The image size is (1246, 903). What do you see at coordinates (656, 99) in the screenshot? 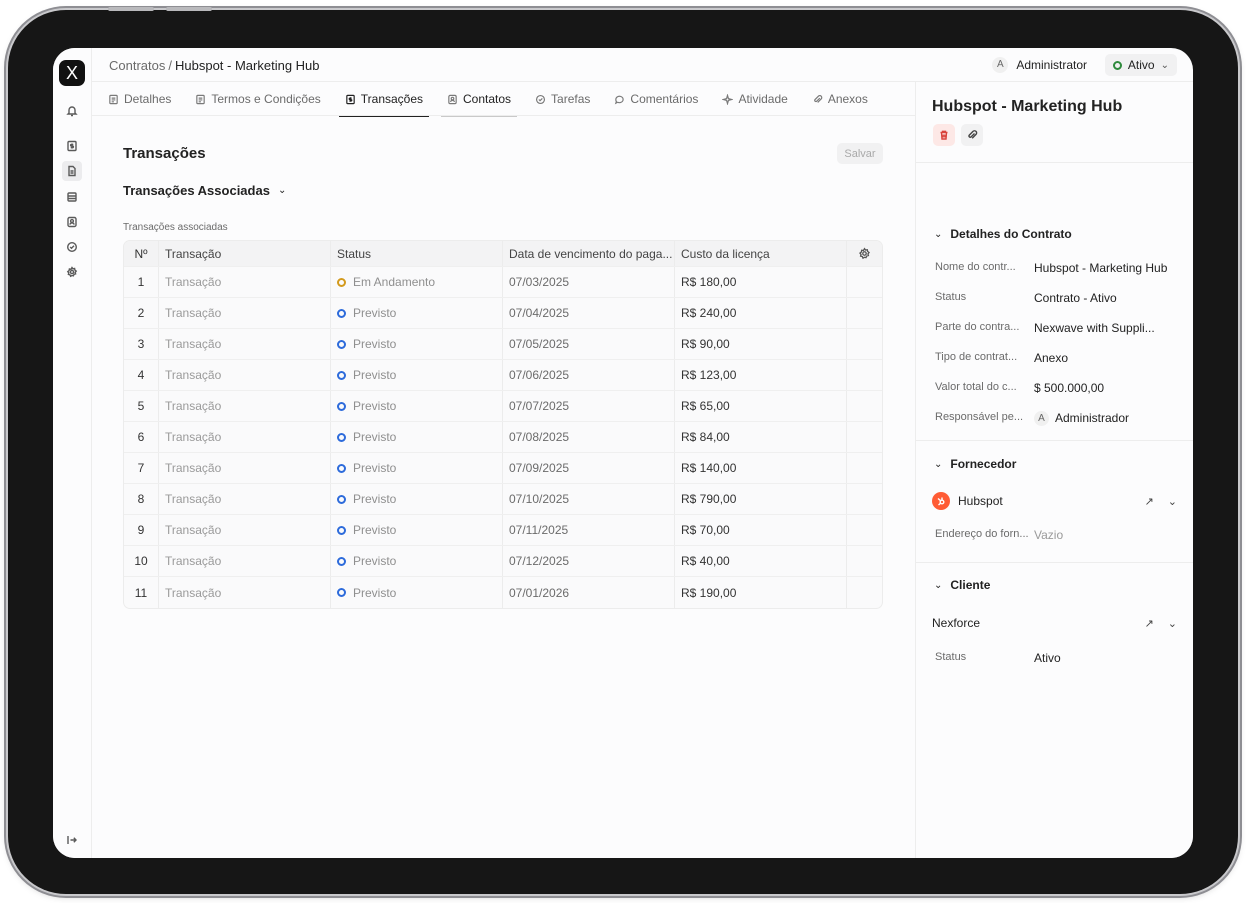
I see `tab-comentarios: Comentários` at bounding box center [656, 99].